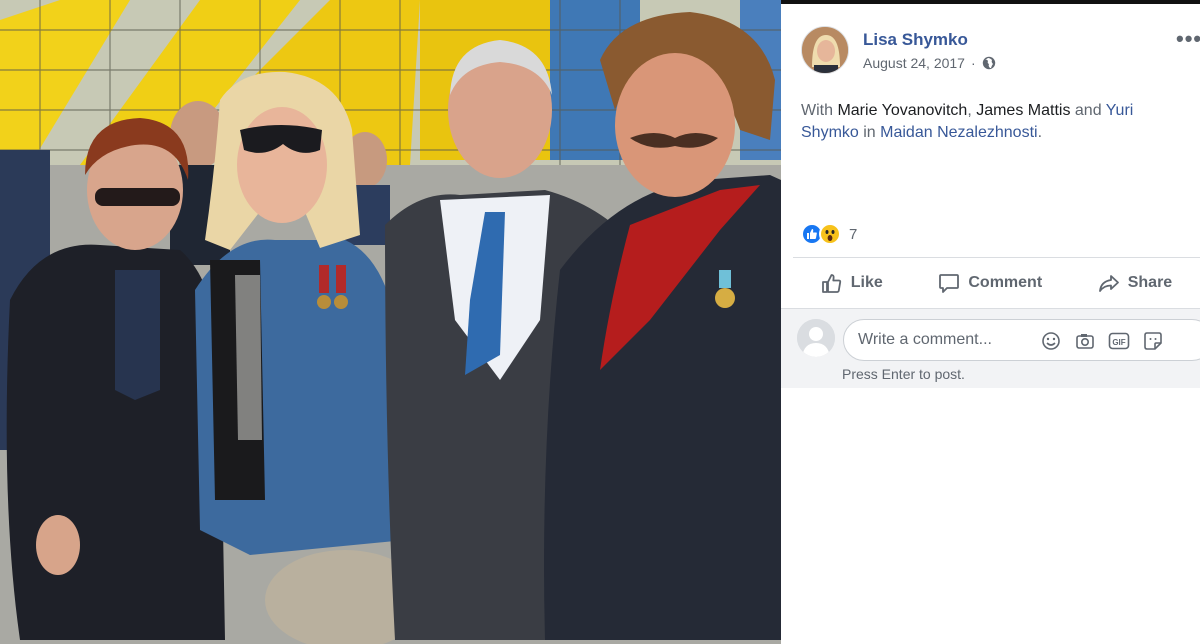 The height and width of the screenshot is (644, 1200). What do you see at coordinates (1005, 282) in the screenshot?
I see `comment-label: Comment` at bounding box center [1005, 282].